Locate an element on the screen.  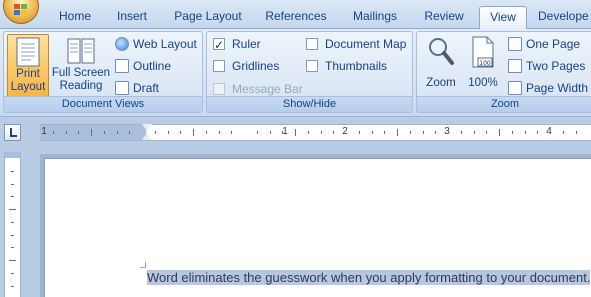
full-screen-reading-icon is located at coordinates (81, 51).